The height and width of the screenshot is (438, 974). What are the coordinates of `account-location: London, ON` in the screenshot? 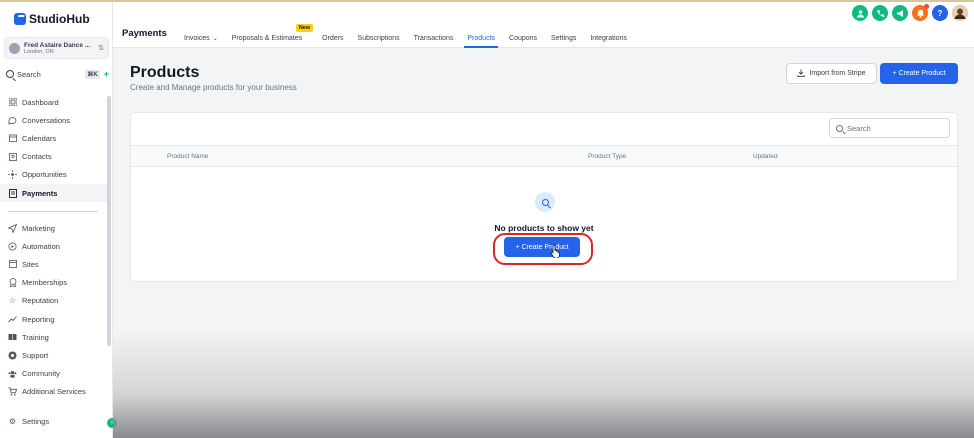 It's located at (39, 51).